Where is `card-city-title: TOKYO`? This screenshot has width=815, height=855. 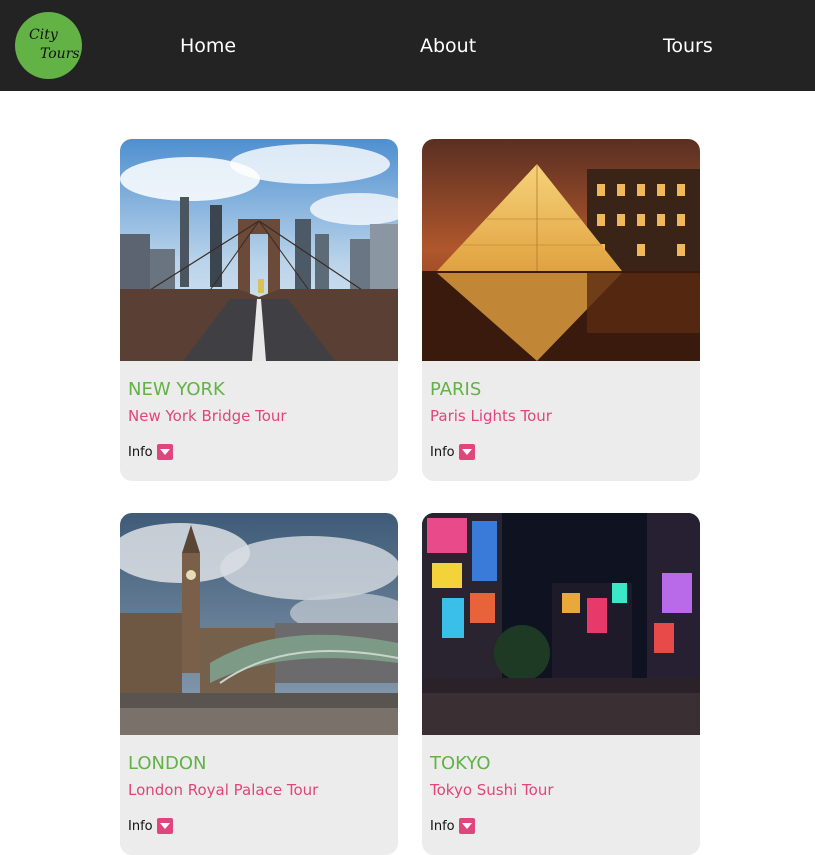 card-city-title: TOKYO is located at coordinates (460, 763).